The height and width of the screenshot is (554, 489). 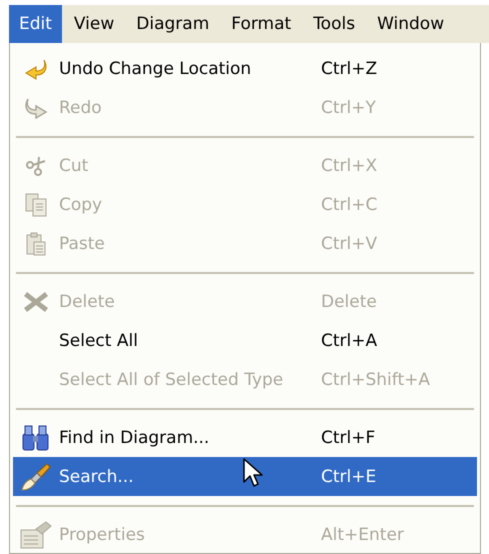 What do you see at coordinates (36, 476) in the screenshot?
I see `brush-icon` at bounding box center [36, 476].